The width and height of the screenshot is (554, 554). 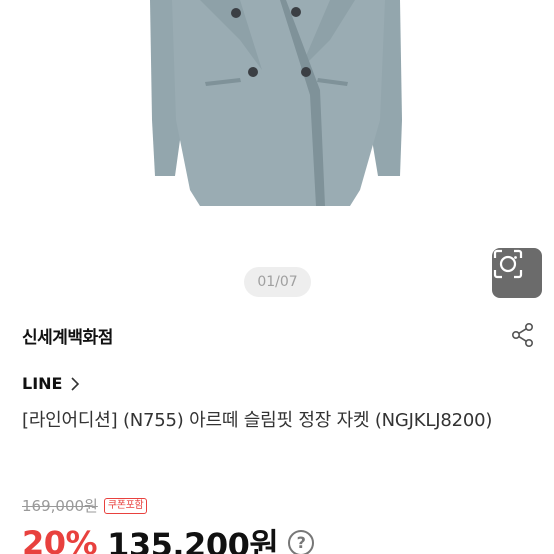 What do you see at coordinates (75, 383) in the screenshot?
I see `chevron-right-icon` at bounding box center [75, 383].